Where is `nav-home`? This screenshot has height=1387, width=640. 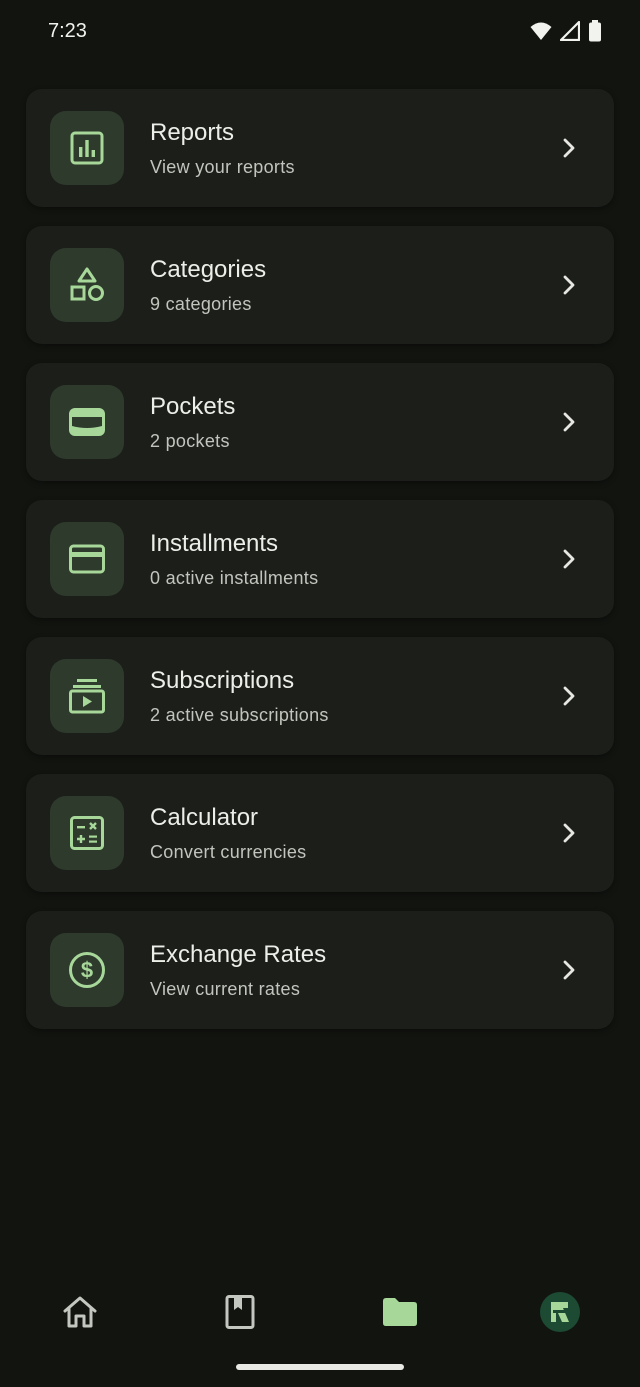 nav-home is located at coordinates (80, 1312).